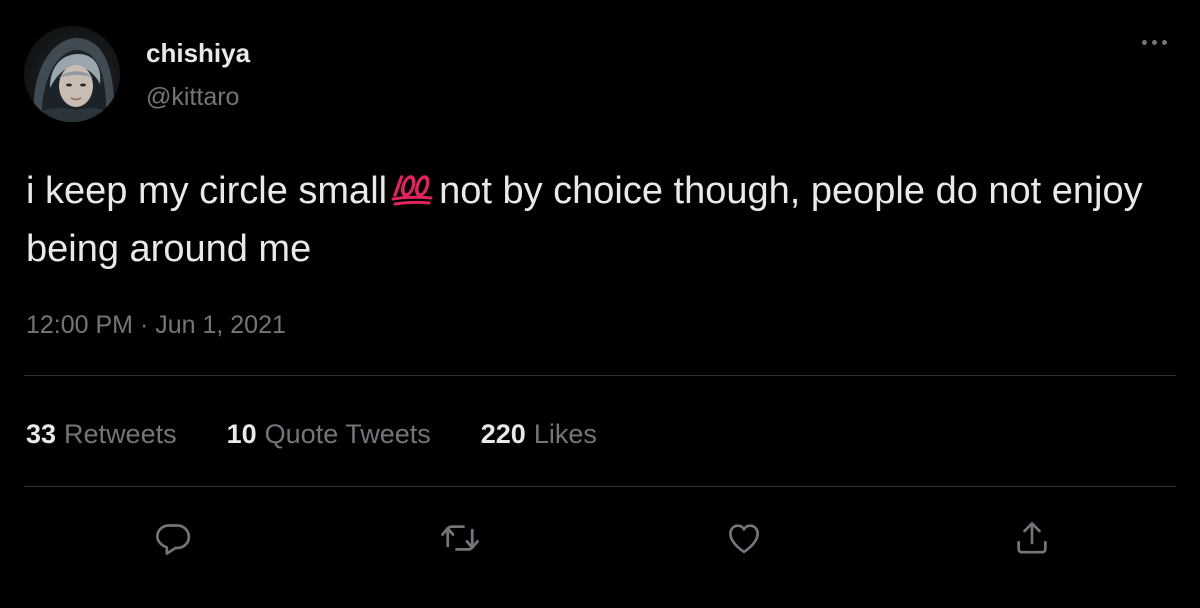  I want to click on share-button, so click(1032, 538).